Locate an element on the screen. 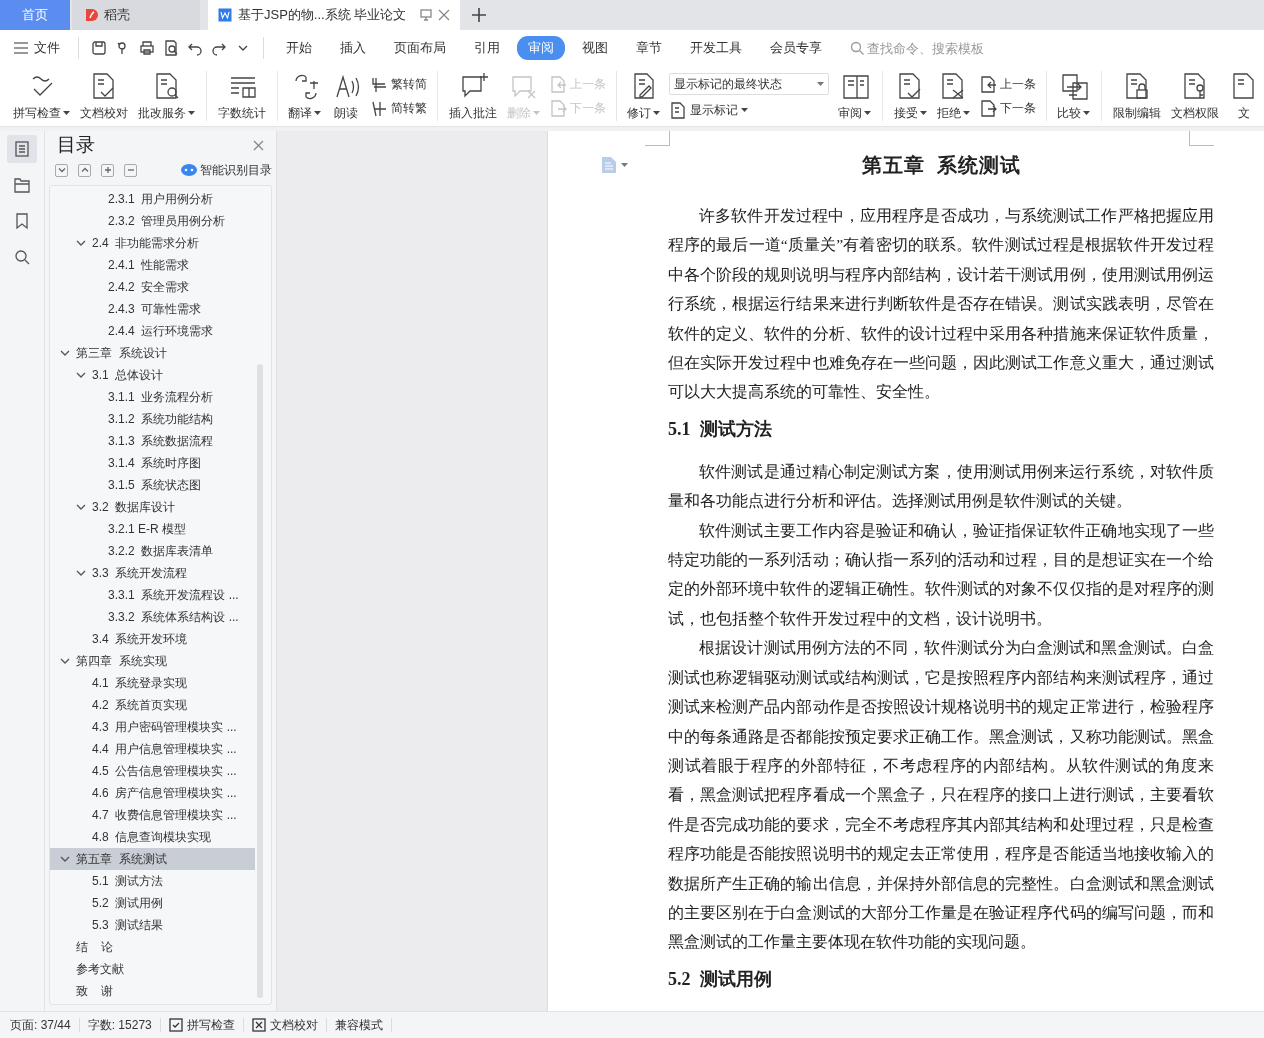 Image resolution: width=1264 pixels, height=1038 pixels. ribbon-button: 翻译 is located at coordinates (305, 96).